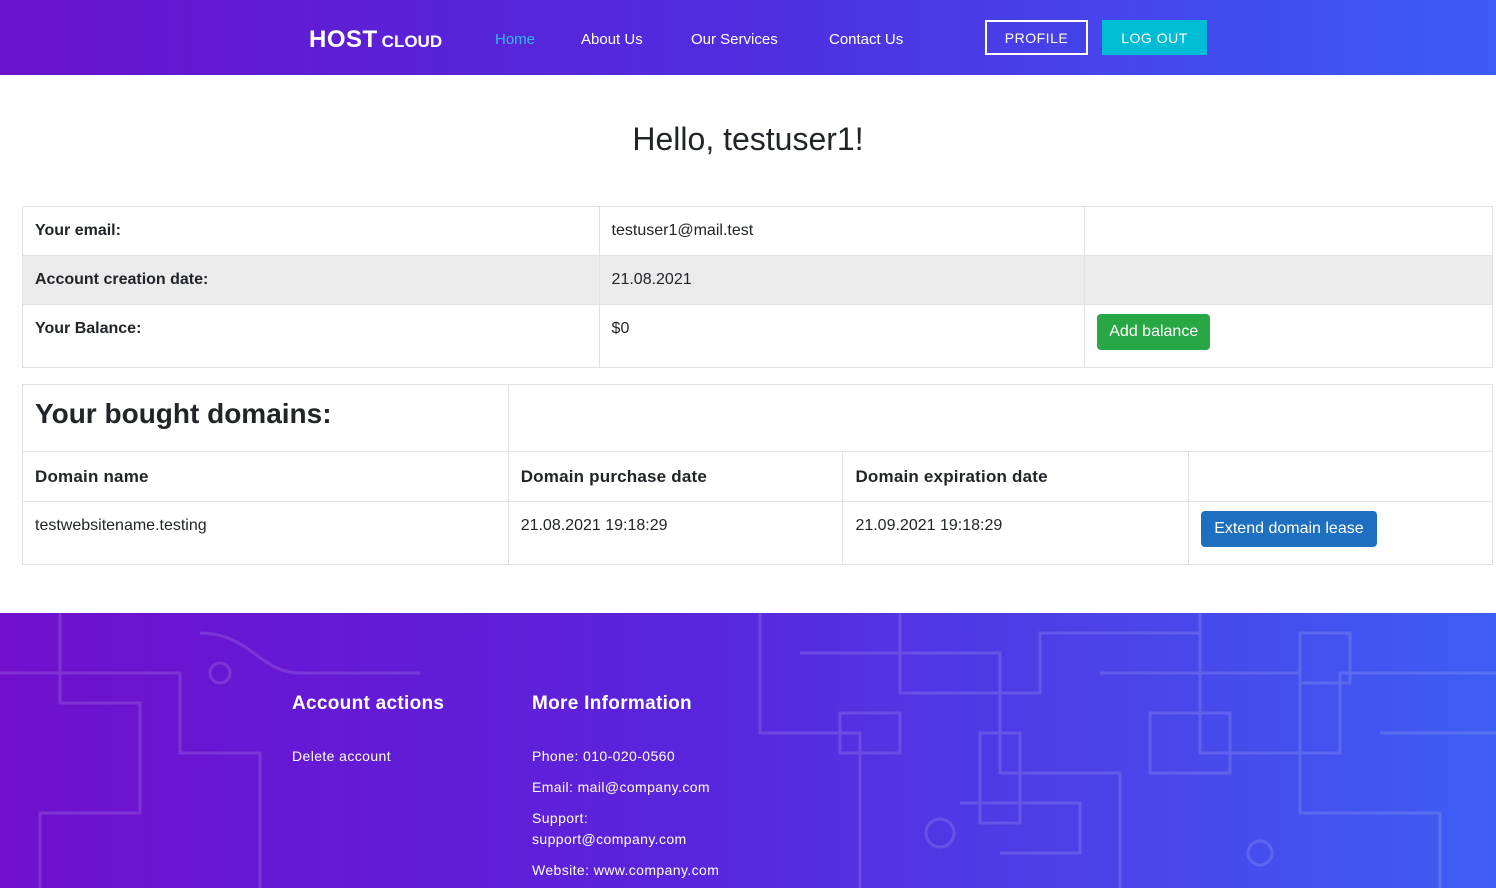  I want to click on logout-button: LOG OUT, so click(1154, 37).